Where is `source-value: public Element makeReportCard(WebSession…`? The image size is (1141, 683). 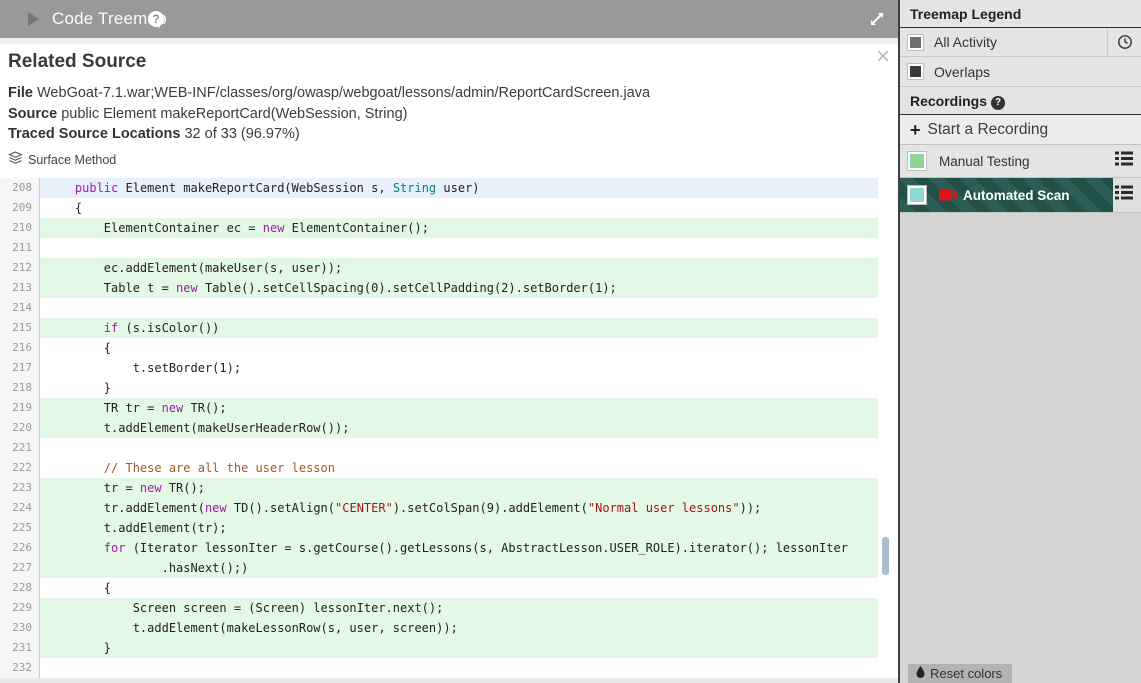 source-value: public Element makeReportCard(WebSession… is located at coordinates (232, 113).